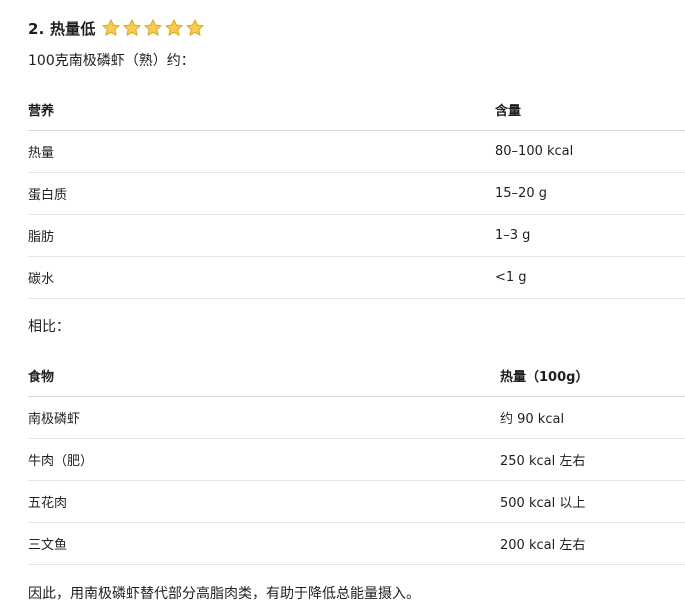 The image size is (685, 616). I want to click on table-cell: 80–100 kcal, so click(590, 151).